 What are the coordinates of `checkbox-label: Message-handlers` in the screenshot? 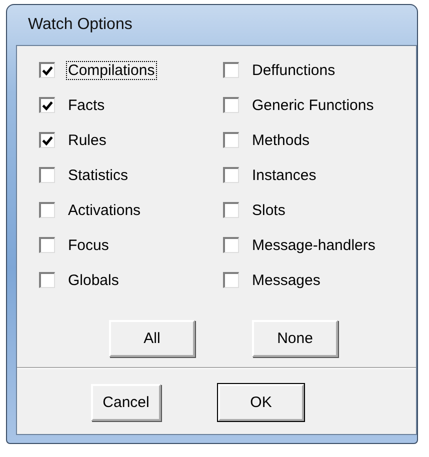 It's located at (314, 245).